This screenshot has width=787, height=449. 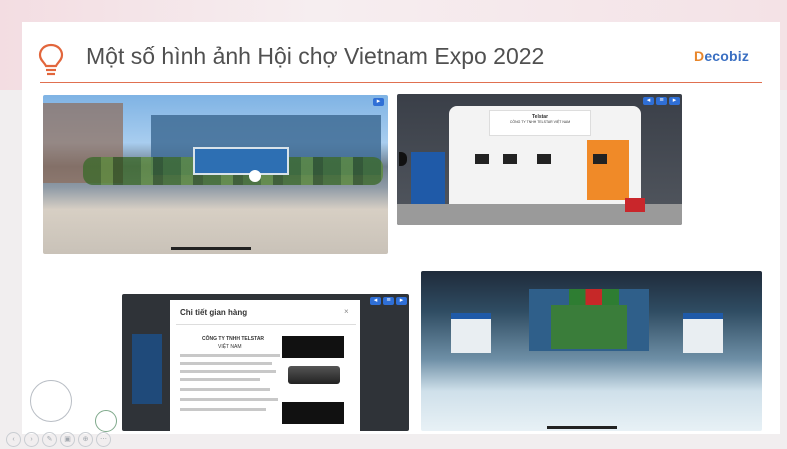 I want to click on hall-green-wall, so click(x=589, y=327).